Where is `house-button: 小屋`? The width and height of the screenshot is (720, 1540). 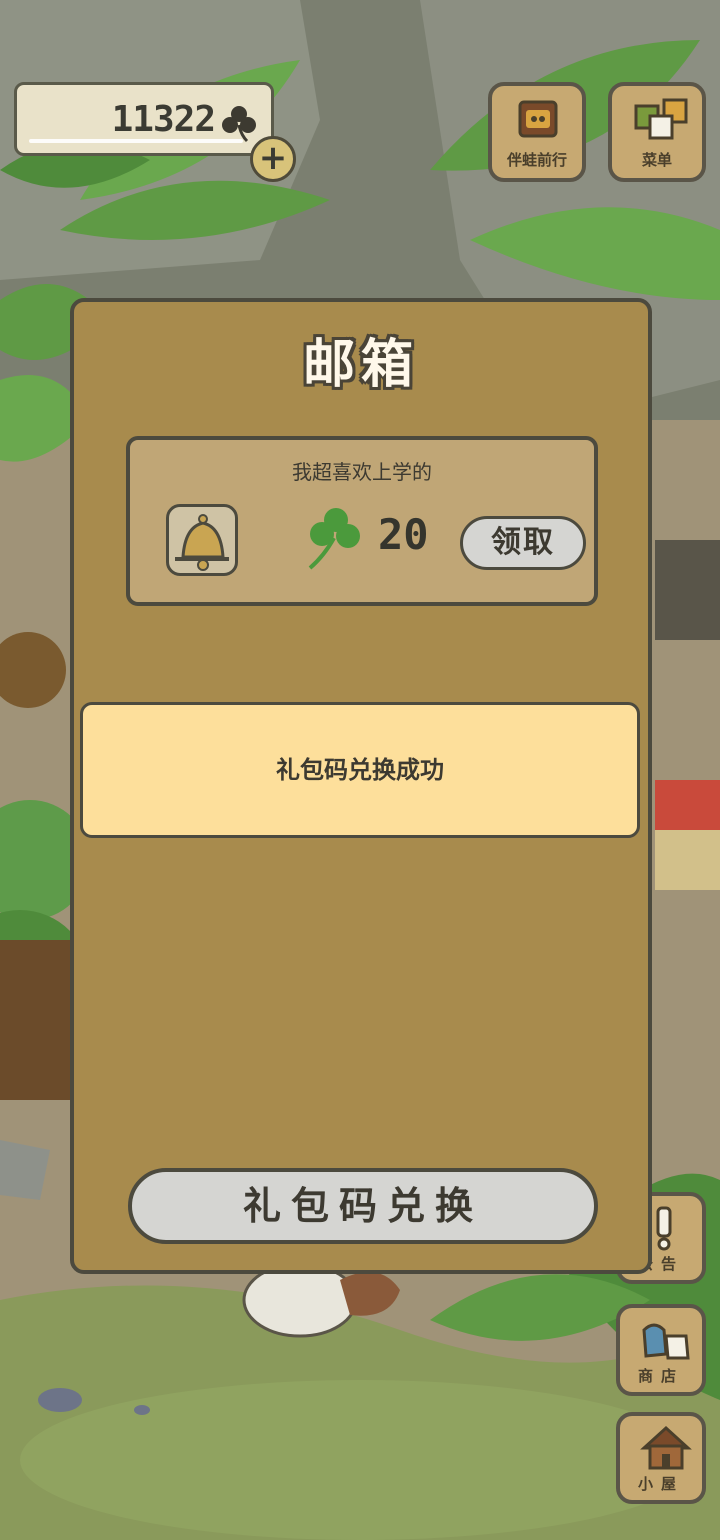 house-button: 小屋 is located at coordinates (661, 1458).